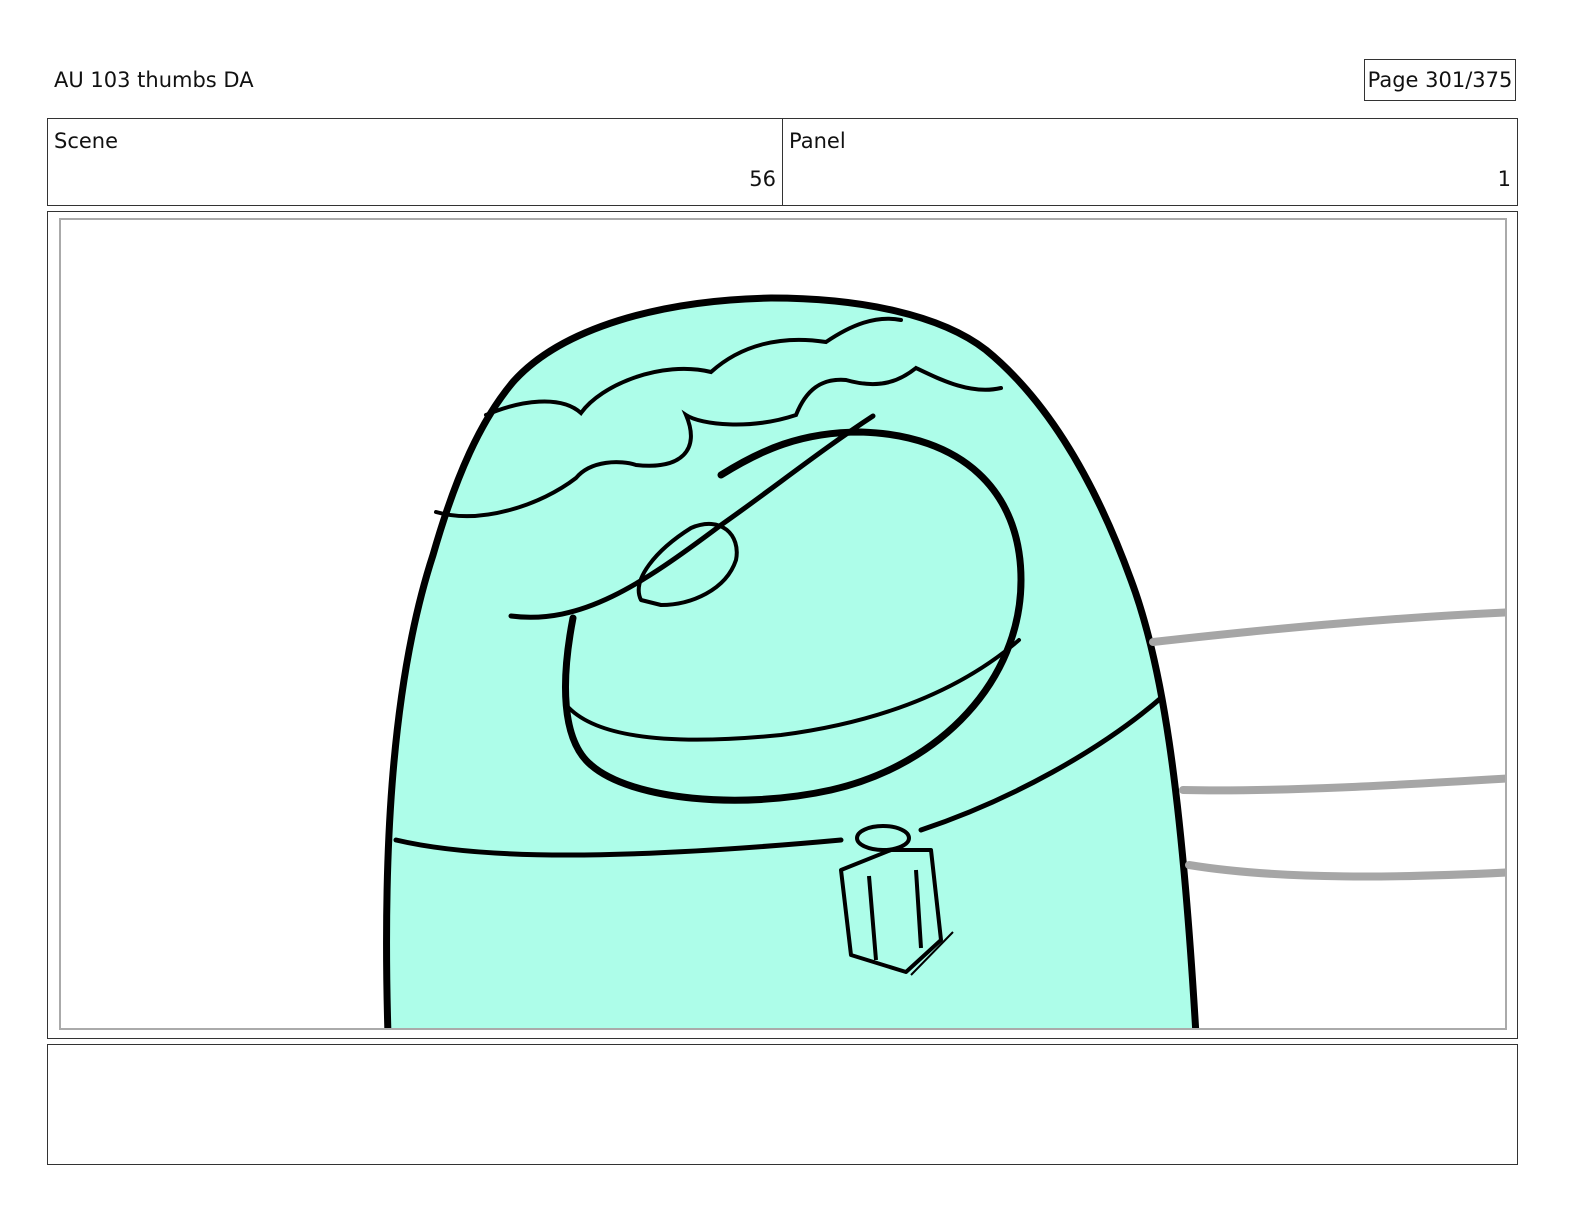 Image resolution: width=1584 pixels, height=1224 pixels. I want to click on scene-panel-info: Scene 56 Panel 1, so click(782, 162).